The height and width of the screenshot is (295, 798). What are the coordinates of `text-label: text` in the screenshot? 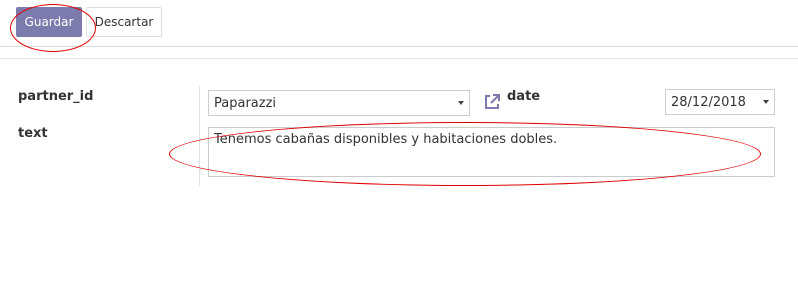 It's located at (33, 133).